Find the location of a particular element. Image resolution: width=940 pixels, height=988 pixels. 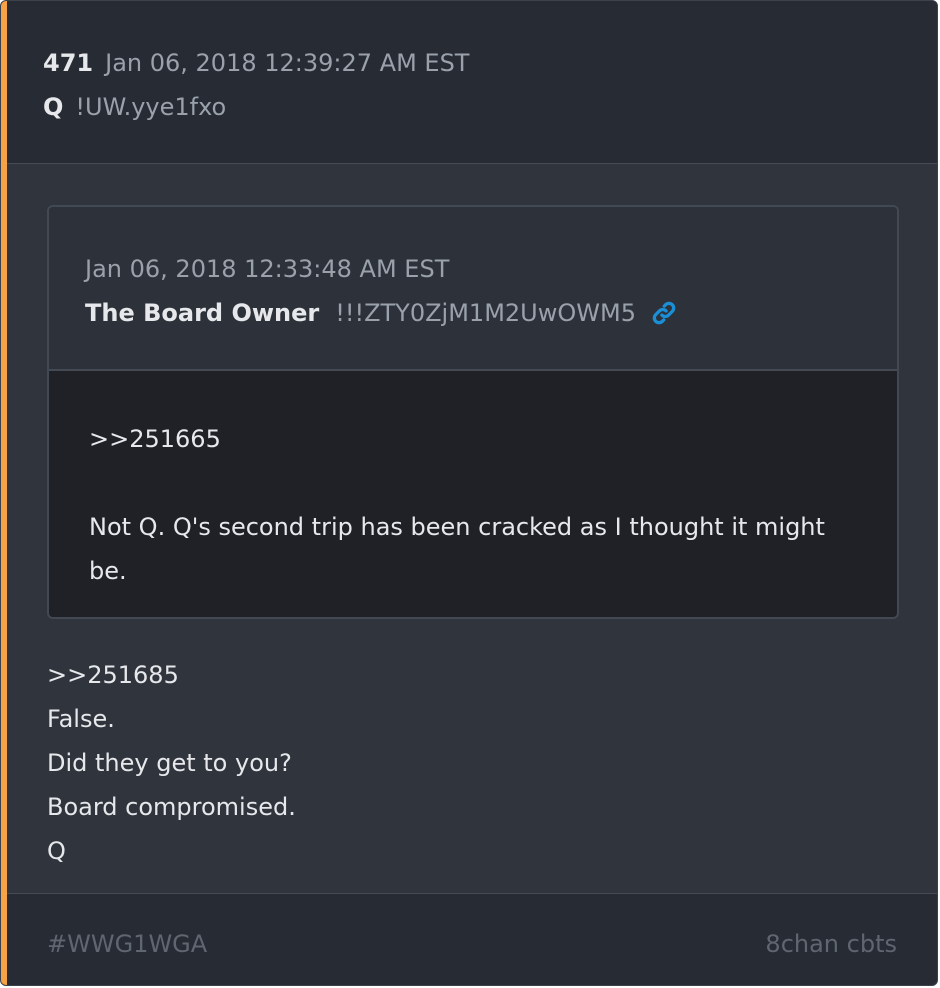

footer-source: 8chan cbts is located at coordinates (831, 944).